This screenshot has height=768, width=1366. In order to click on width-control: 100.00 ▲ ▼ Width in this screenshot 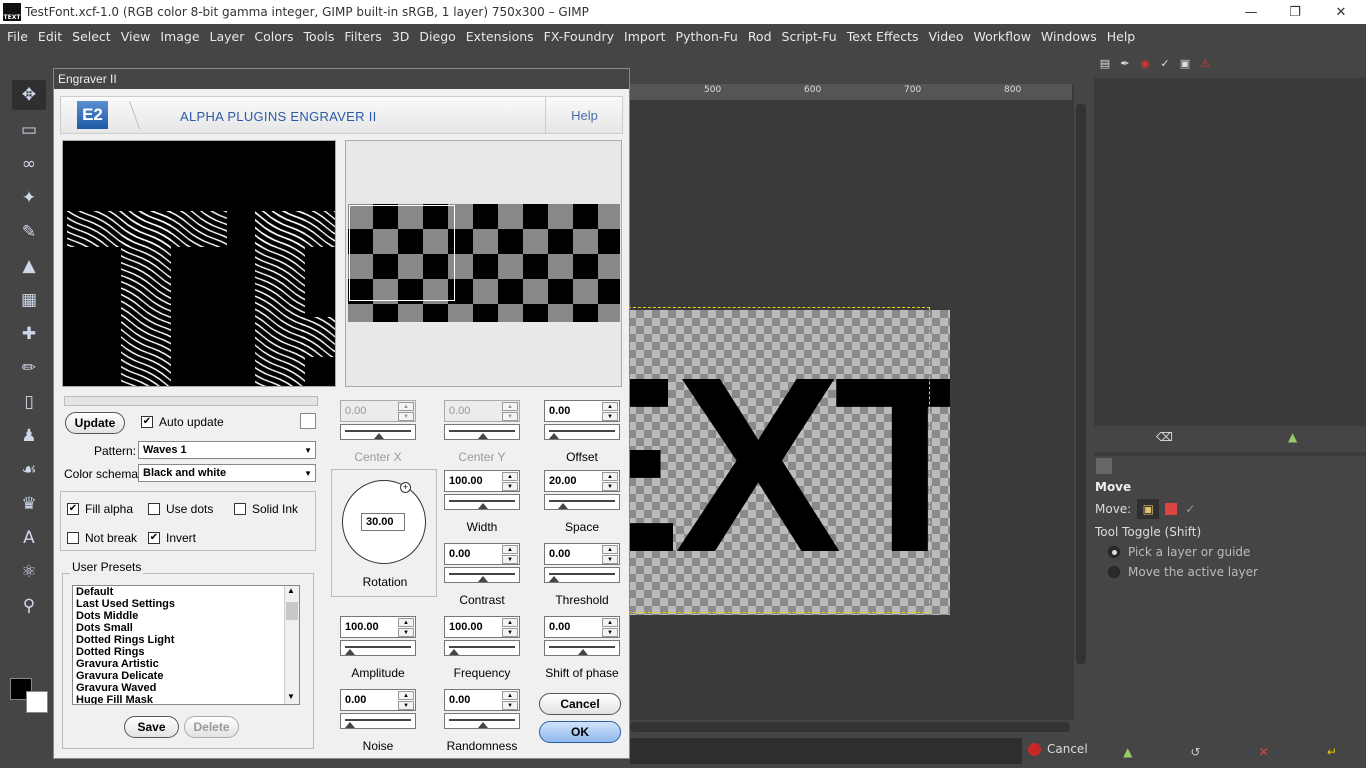, I will do `click(482, 502)`.